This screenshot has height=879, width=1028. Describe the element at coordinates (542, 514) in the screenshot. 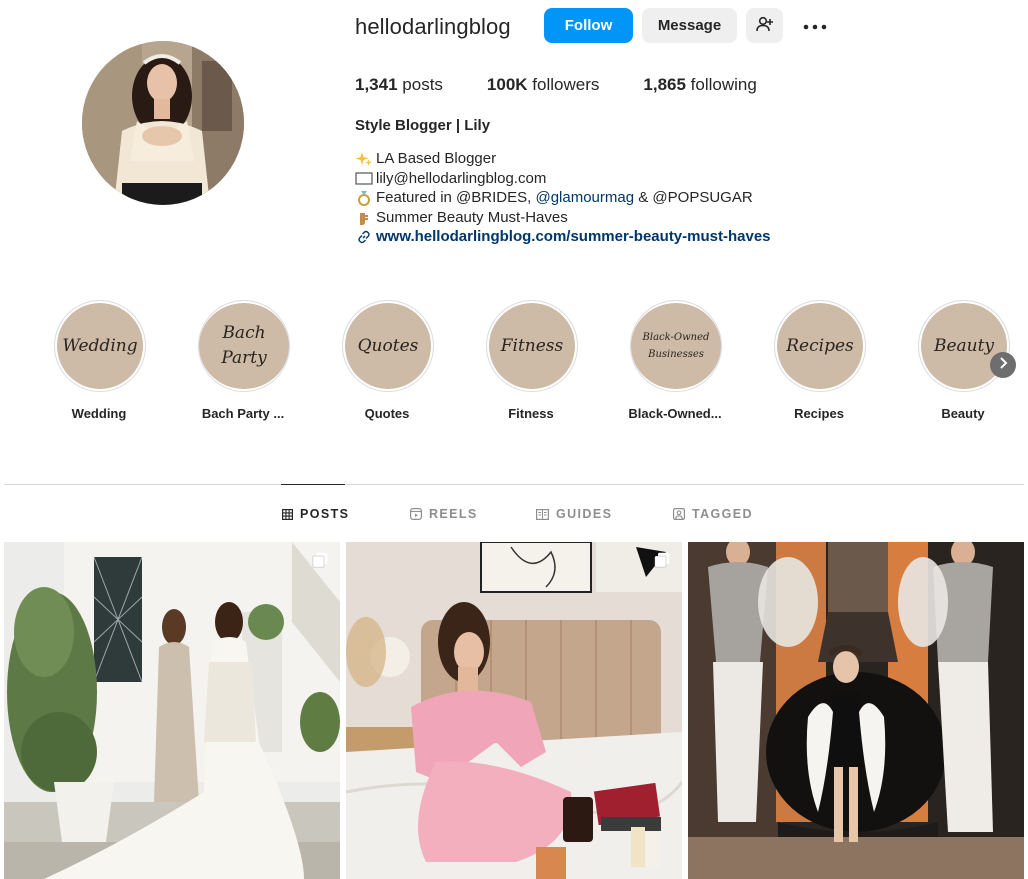

I see `guides-icon` at that location.